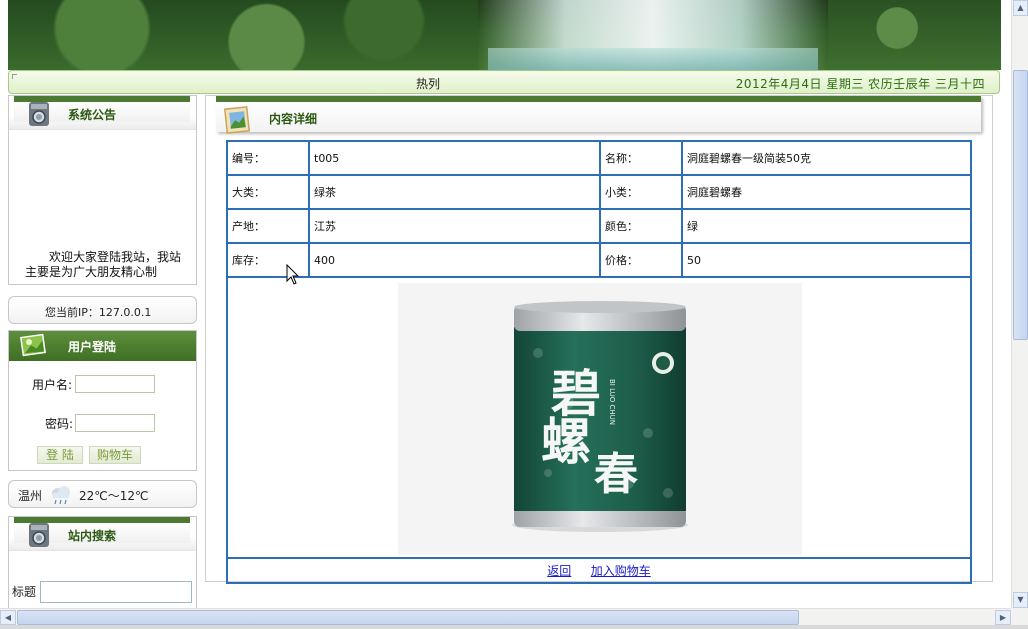 The width and height of the screenshot is (1028, 629). What do you see at coordinates (268, 158) in the screenshot?
I see `code-label: 编号：` at bounding box center [268, 158].